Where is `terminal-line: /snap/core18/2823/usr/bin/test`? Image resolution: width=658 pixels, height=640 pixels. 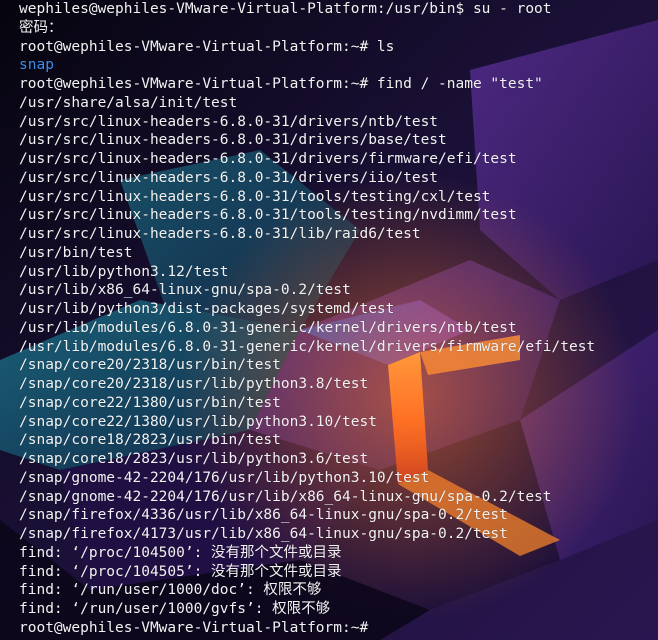 terminal-line: /snap/core18/2823/usr/bin/test is located at coordinates (150, 440).